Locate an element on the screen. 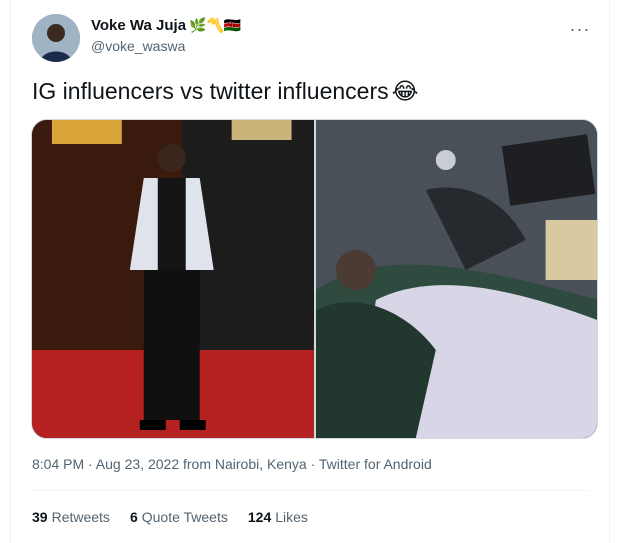  avatar is located at coordinates (56, 38).